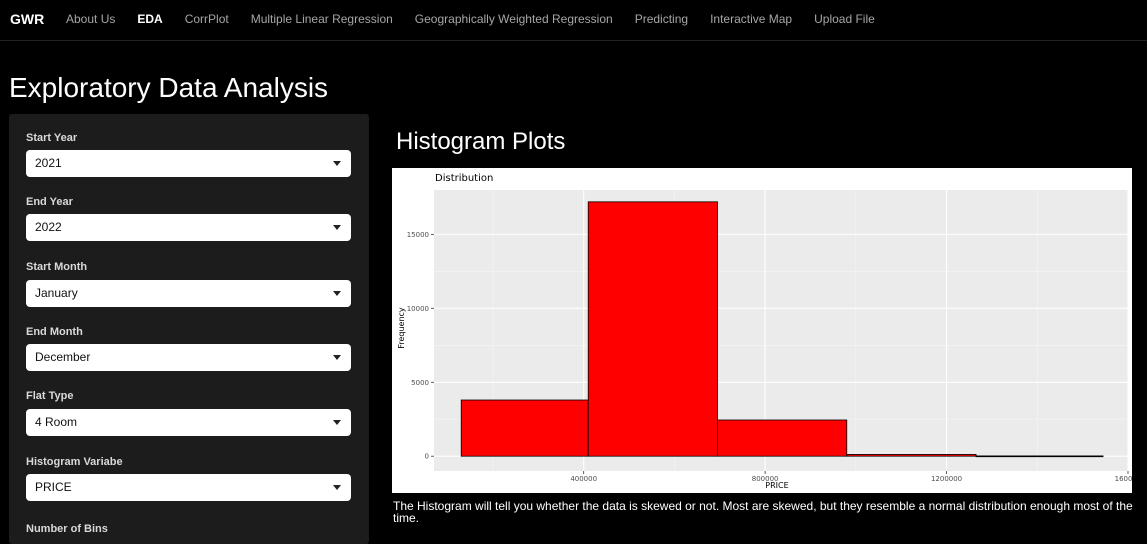  I want to click on y-axis-label: Frequency, so click(401, 328).